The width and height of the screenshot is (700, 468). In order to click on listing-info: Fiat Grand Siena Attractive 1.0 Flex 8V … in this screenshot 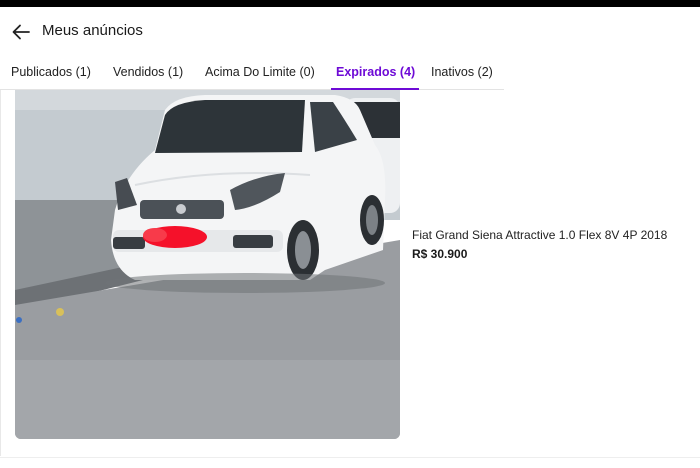, I will do `click(539, 244)`.